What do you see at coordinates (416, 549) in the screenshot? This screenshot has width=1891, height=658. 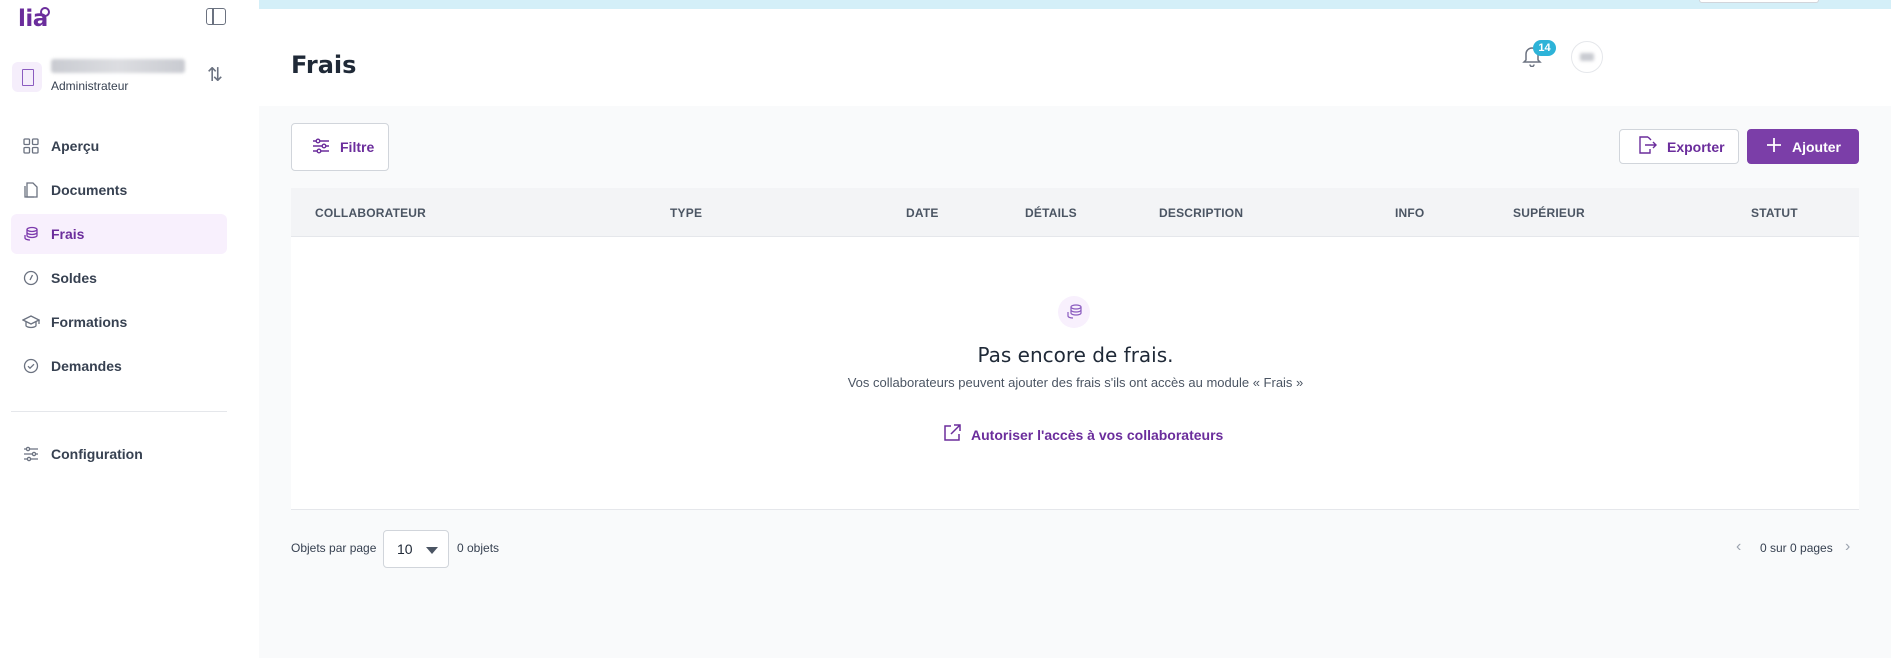 I see `per-page-select: 10` at bounding box center [416, 549].